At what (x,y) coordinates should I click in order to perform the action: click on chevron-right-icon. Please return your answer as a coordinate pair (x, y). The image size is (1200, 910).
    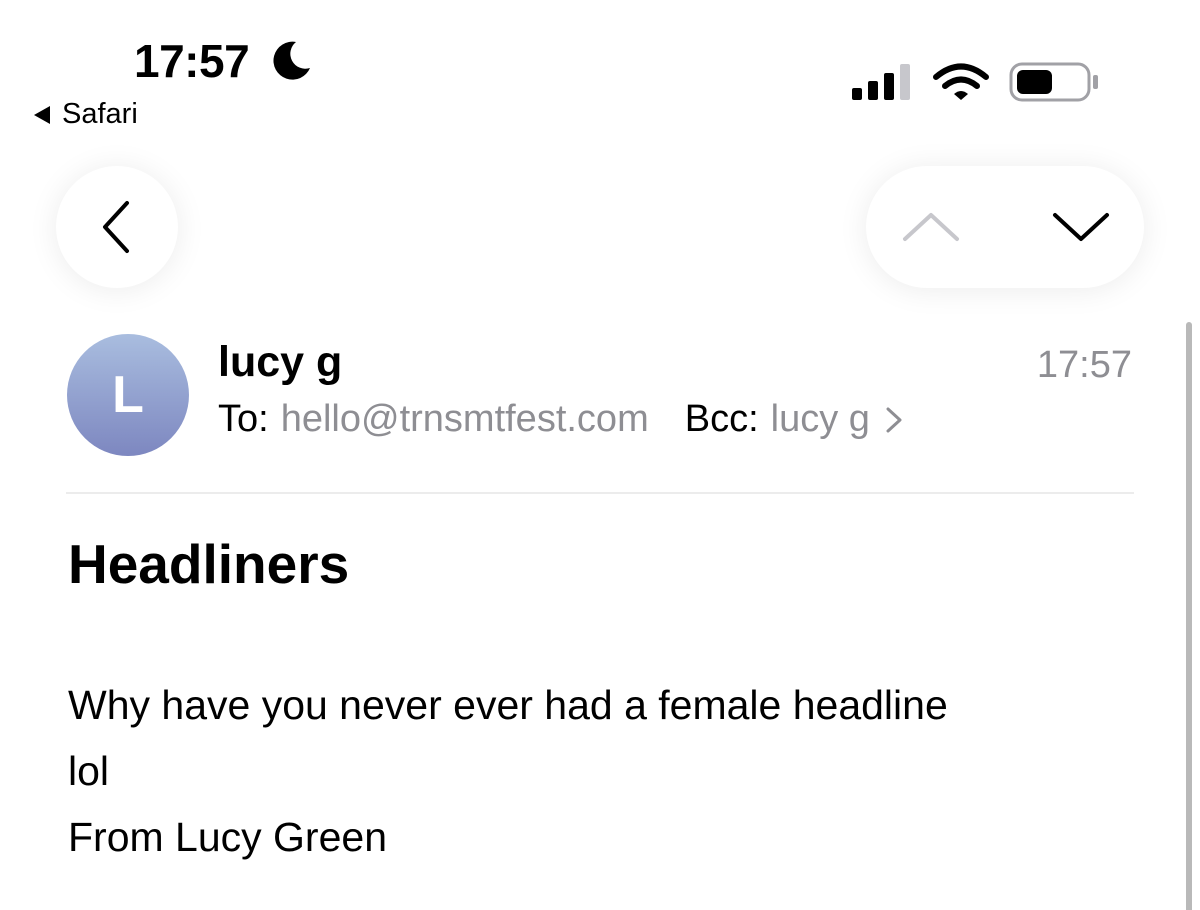
    Looking at the image, I should click on (894, 420).